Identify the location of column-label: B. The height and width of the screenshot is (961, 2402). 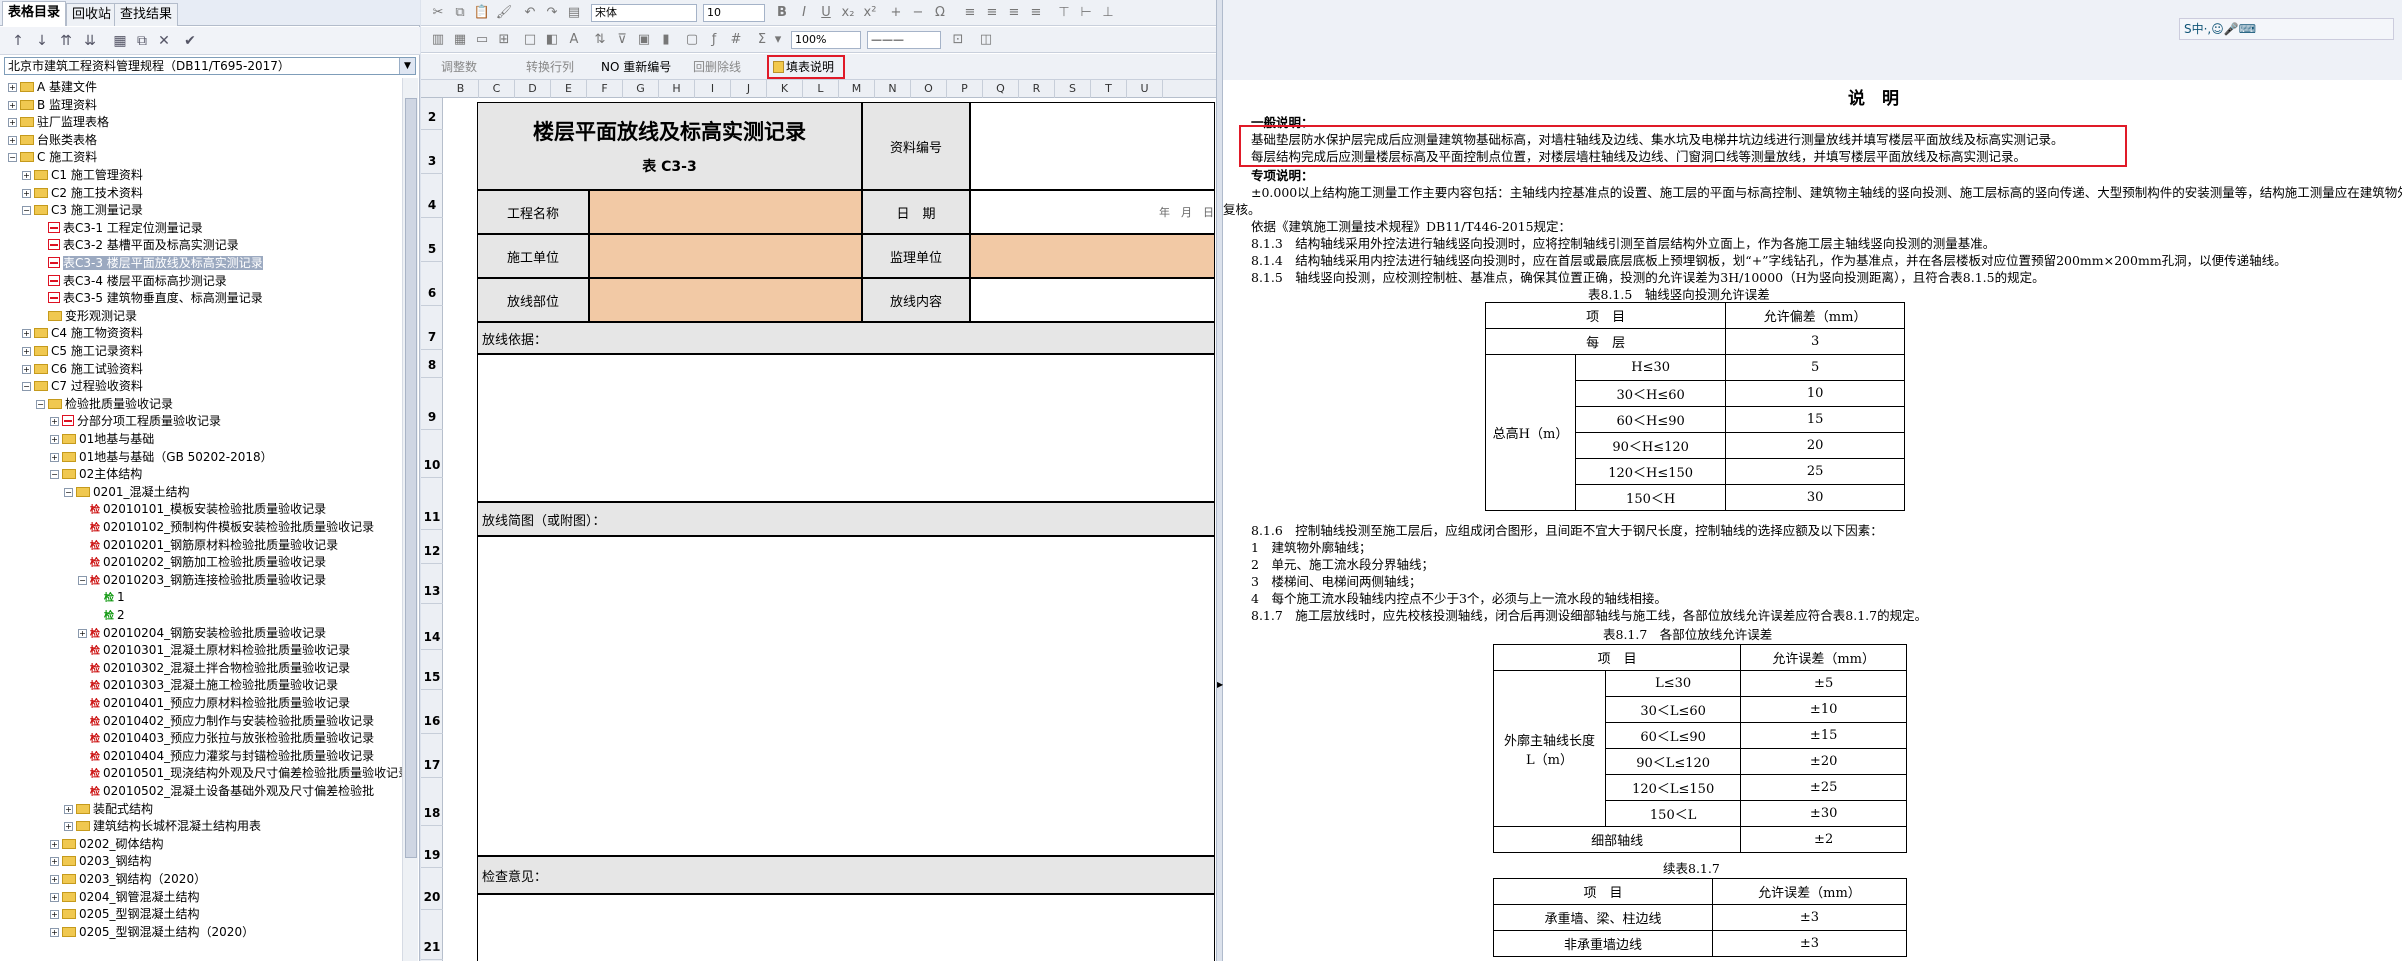
(461, 89).